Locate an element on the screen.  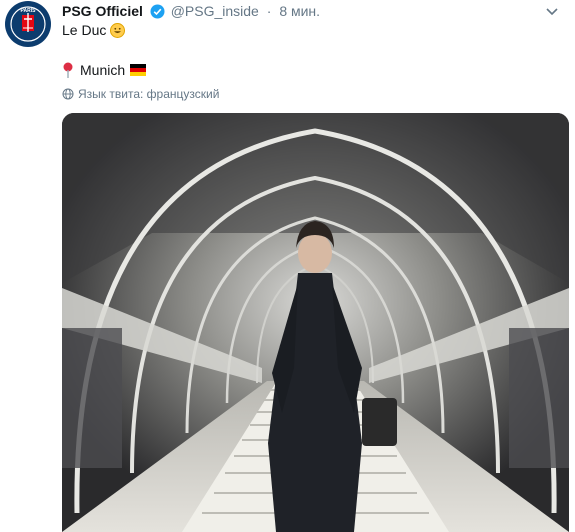
germany-flag-icon is located at coordinates (138, 70).